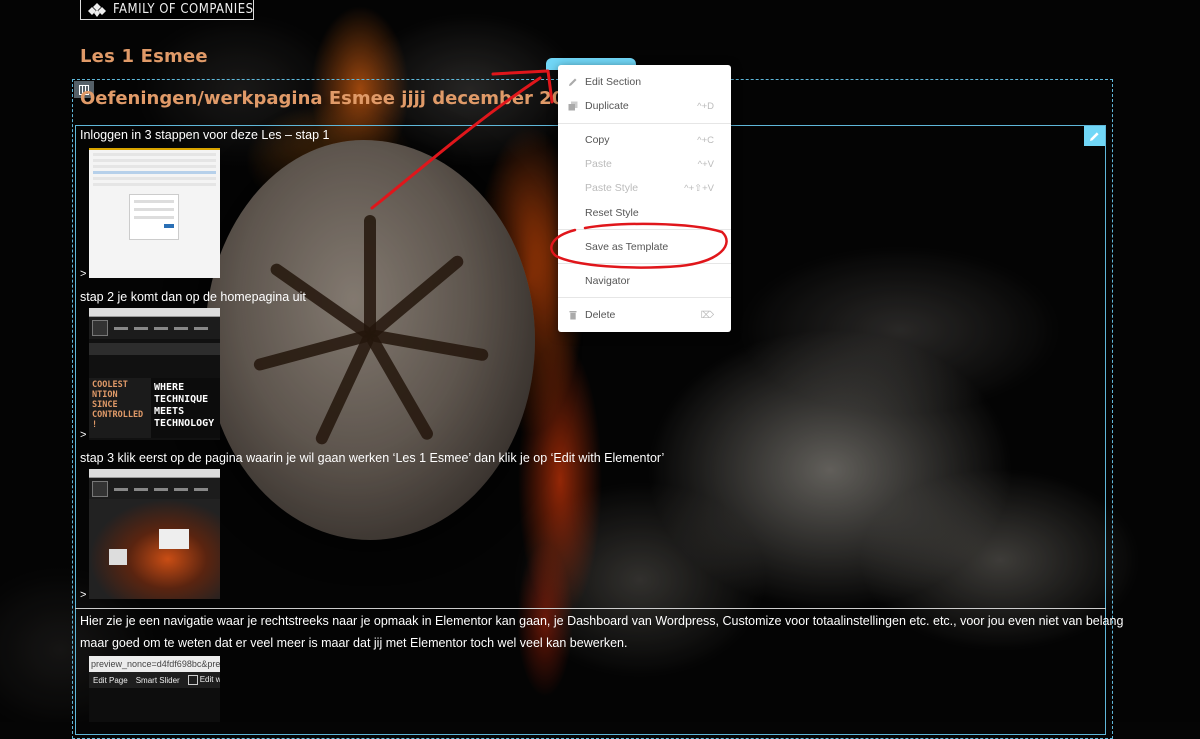 The image size is (1200, 739). I want to click on screenshot-thumbnail-login, so click(154, 213).